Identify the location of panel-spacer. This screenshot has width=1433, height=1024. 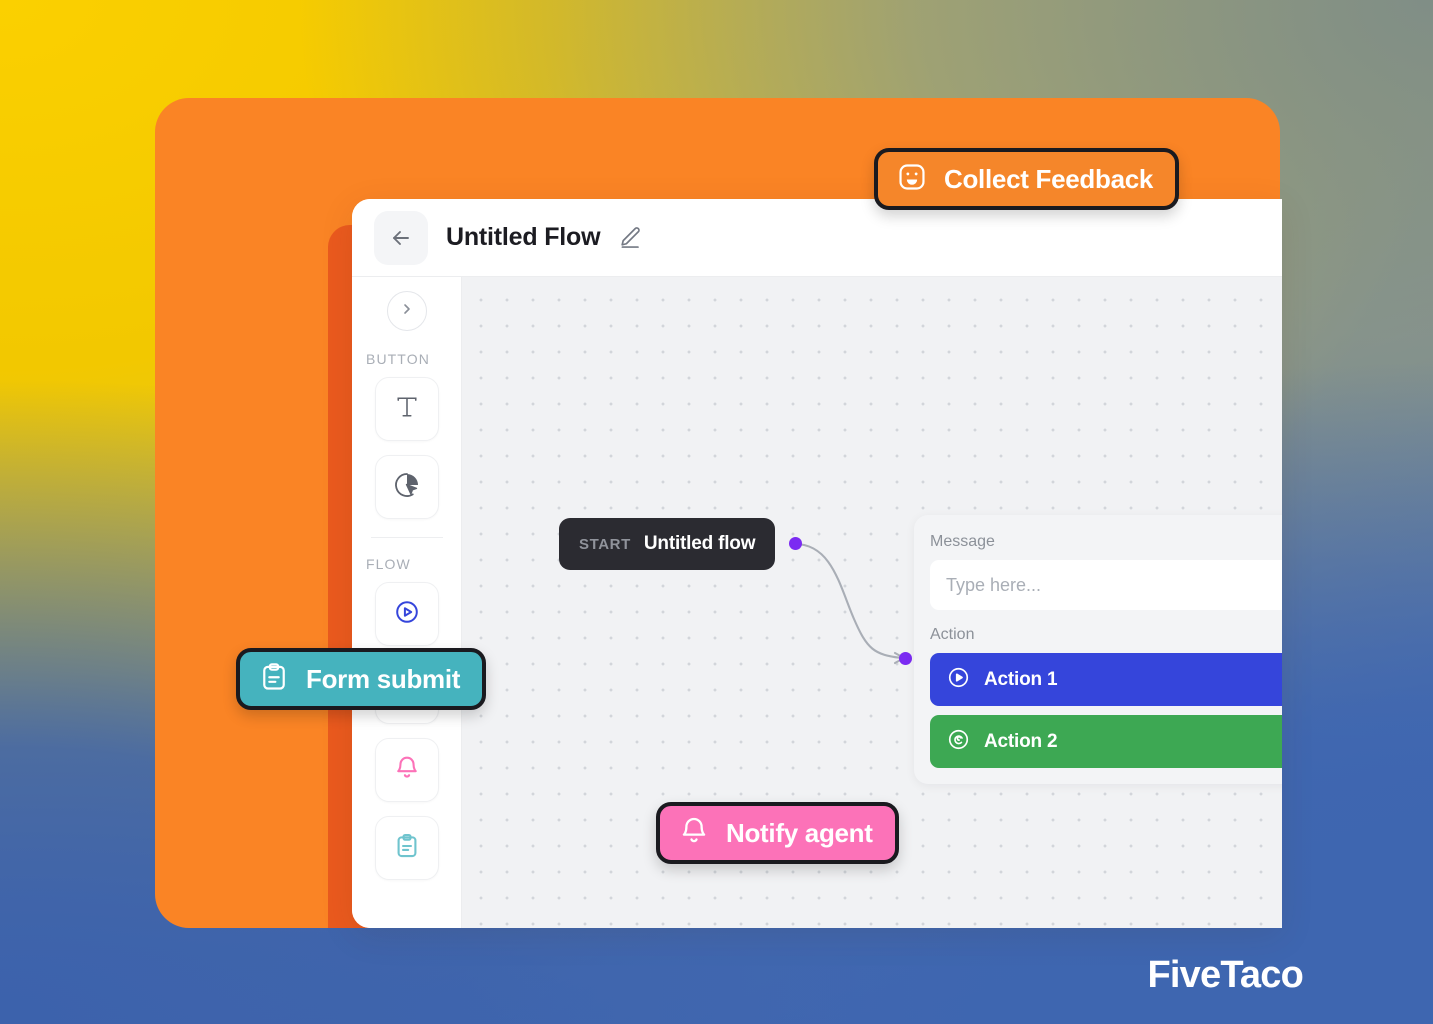
(1106, 618).